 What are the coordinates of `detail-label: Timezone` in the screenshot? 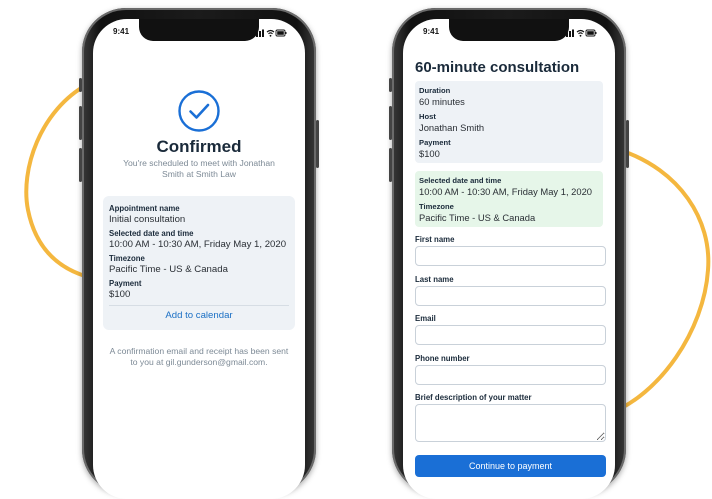 It's located at (127, 258).